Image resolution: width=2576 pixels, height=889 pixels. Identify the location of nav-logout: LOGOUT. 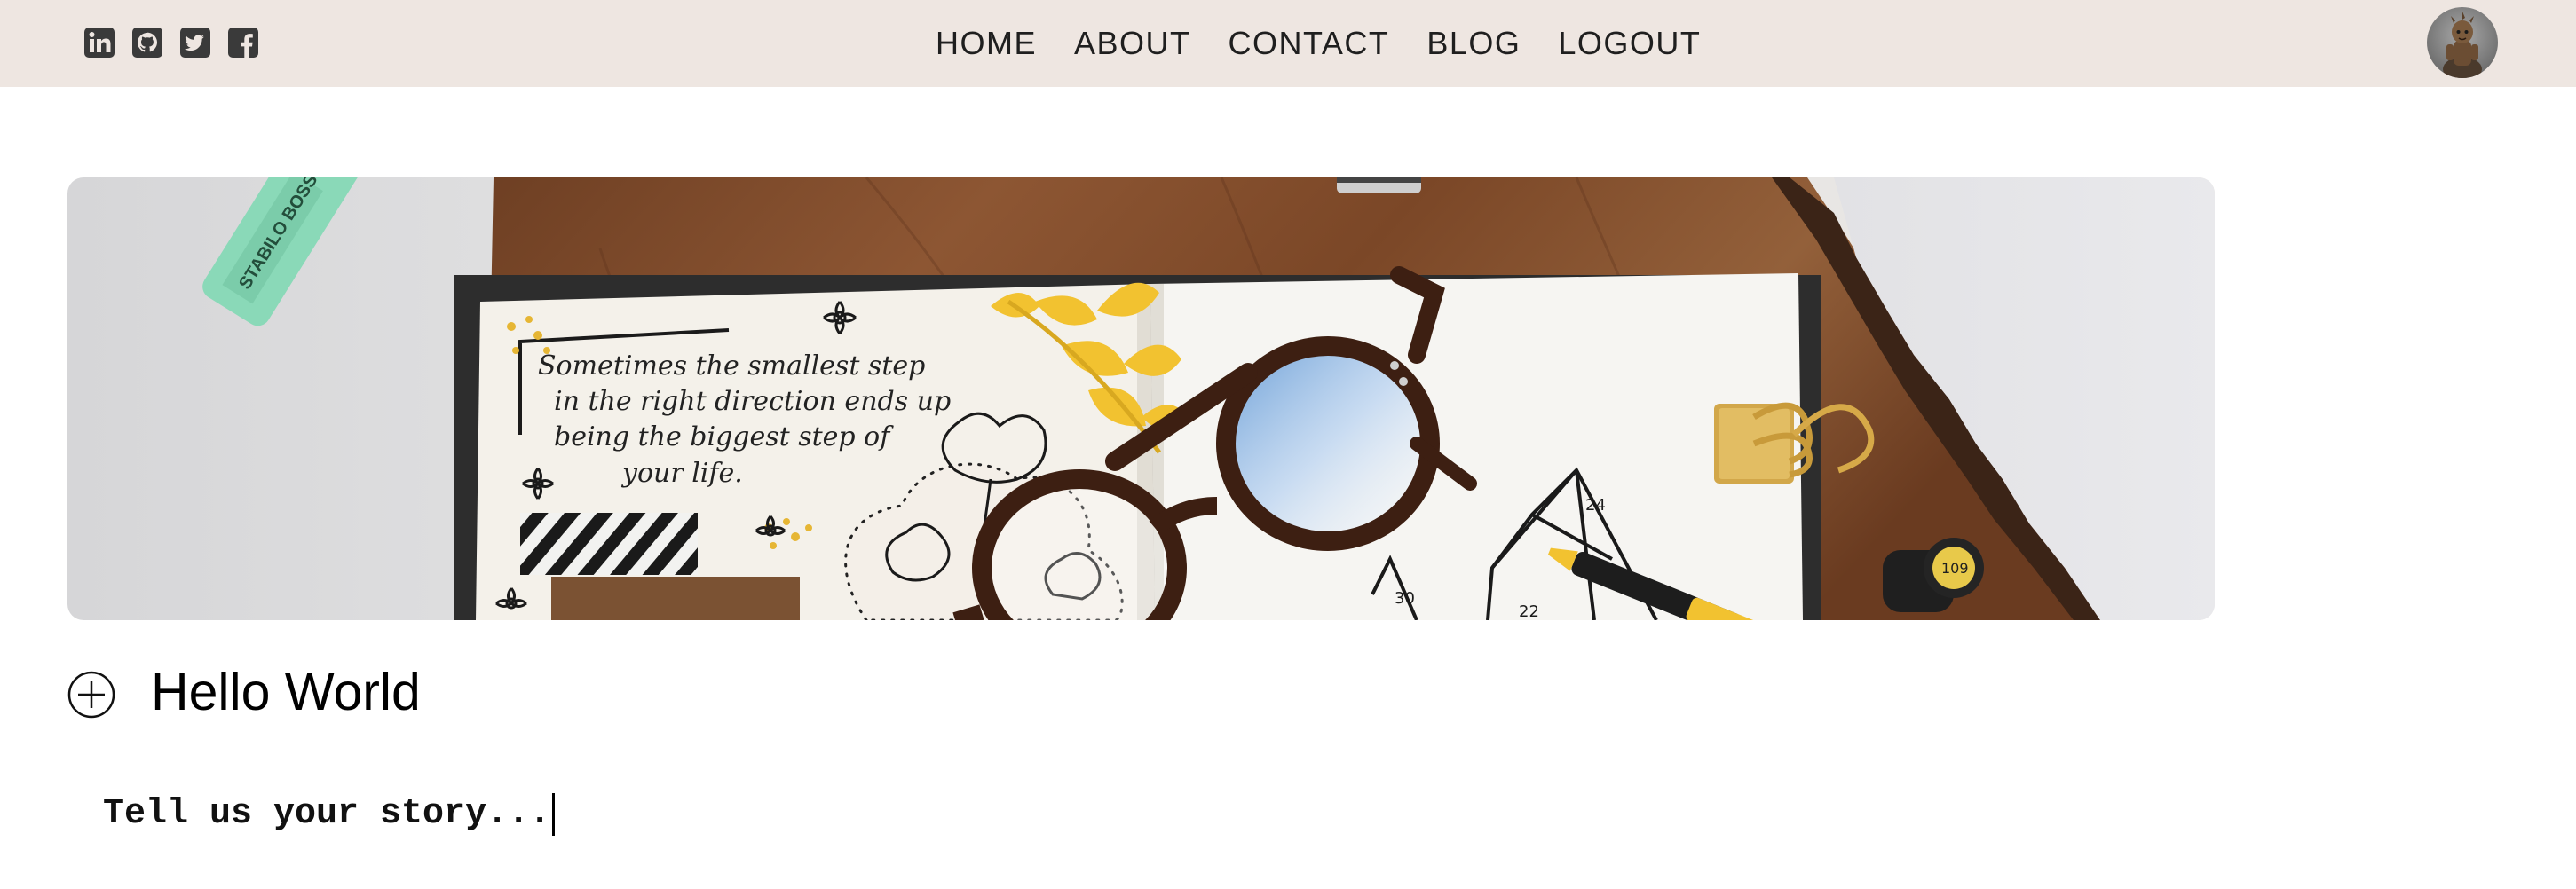
(1629, 43).